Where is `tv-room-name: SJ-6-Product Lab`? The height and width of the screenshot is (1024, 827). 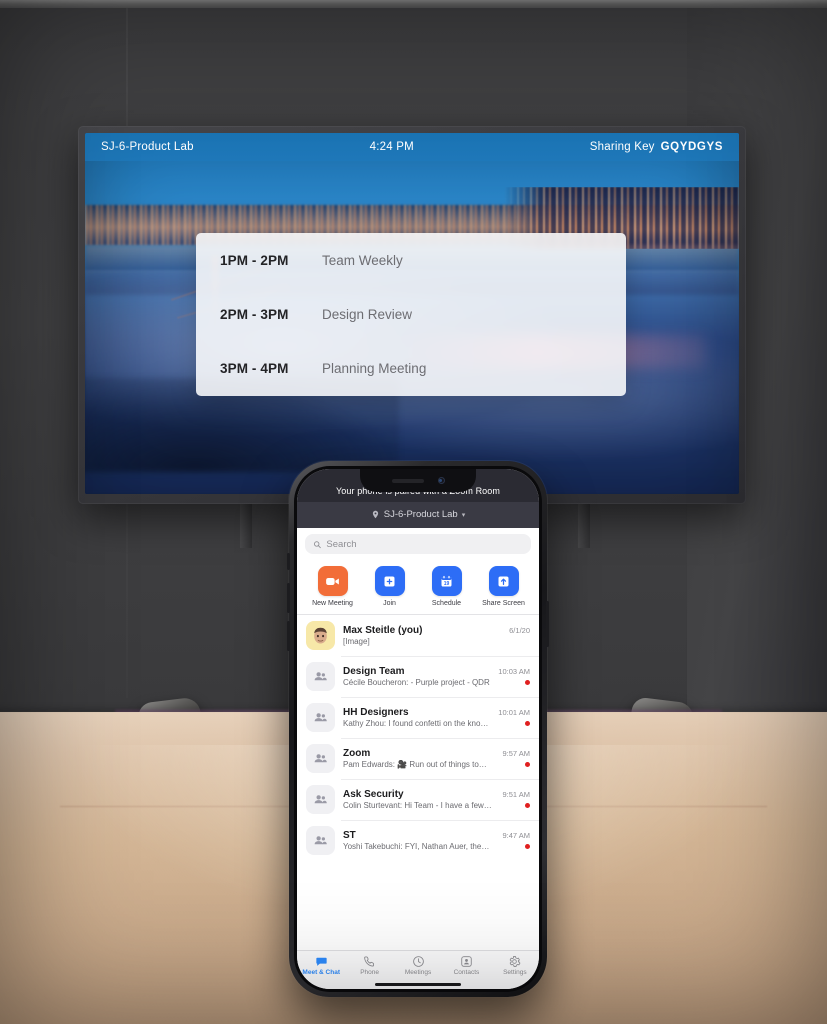 tv-room-name: SJ-6-Product Lab is located at coordinates (147, 147).